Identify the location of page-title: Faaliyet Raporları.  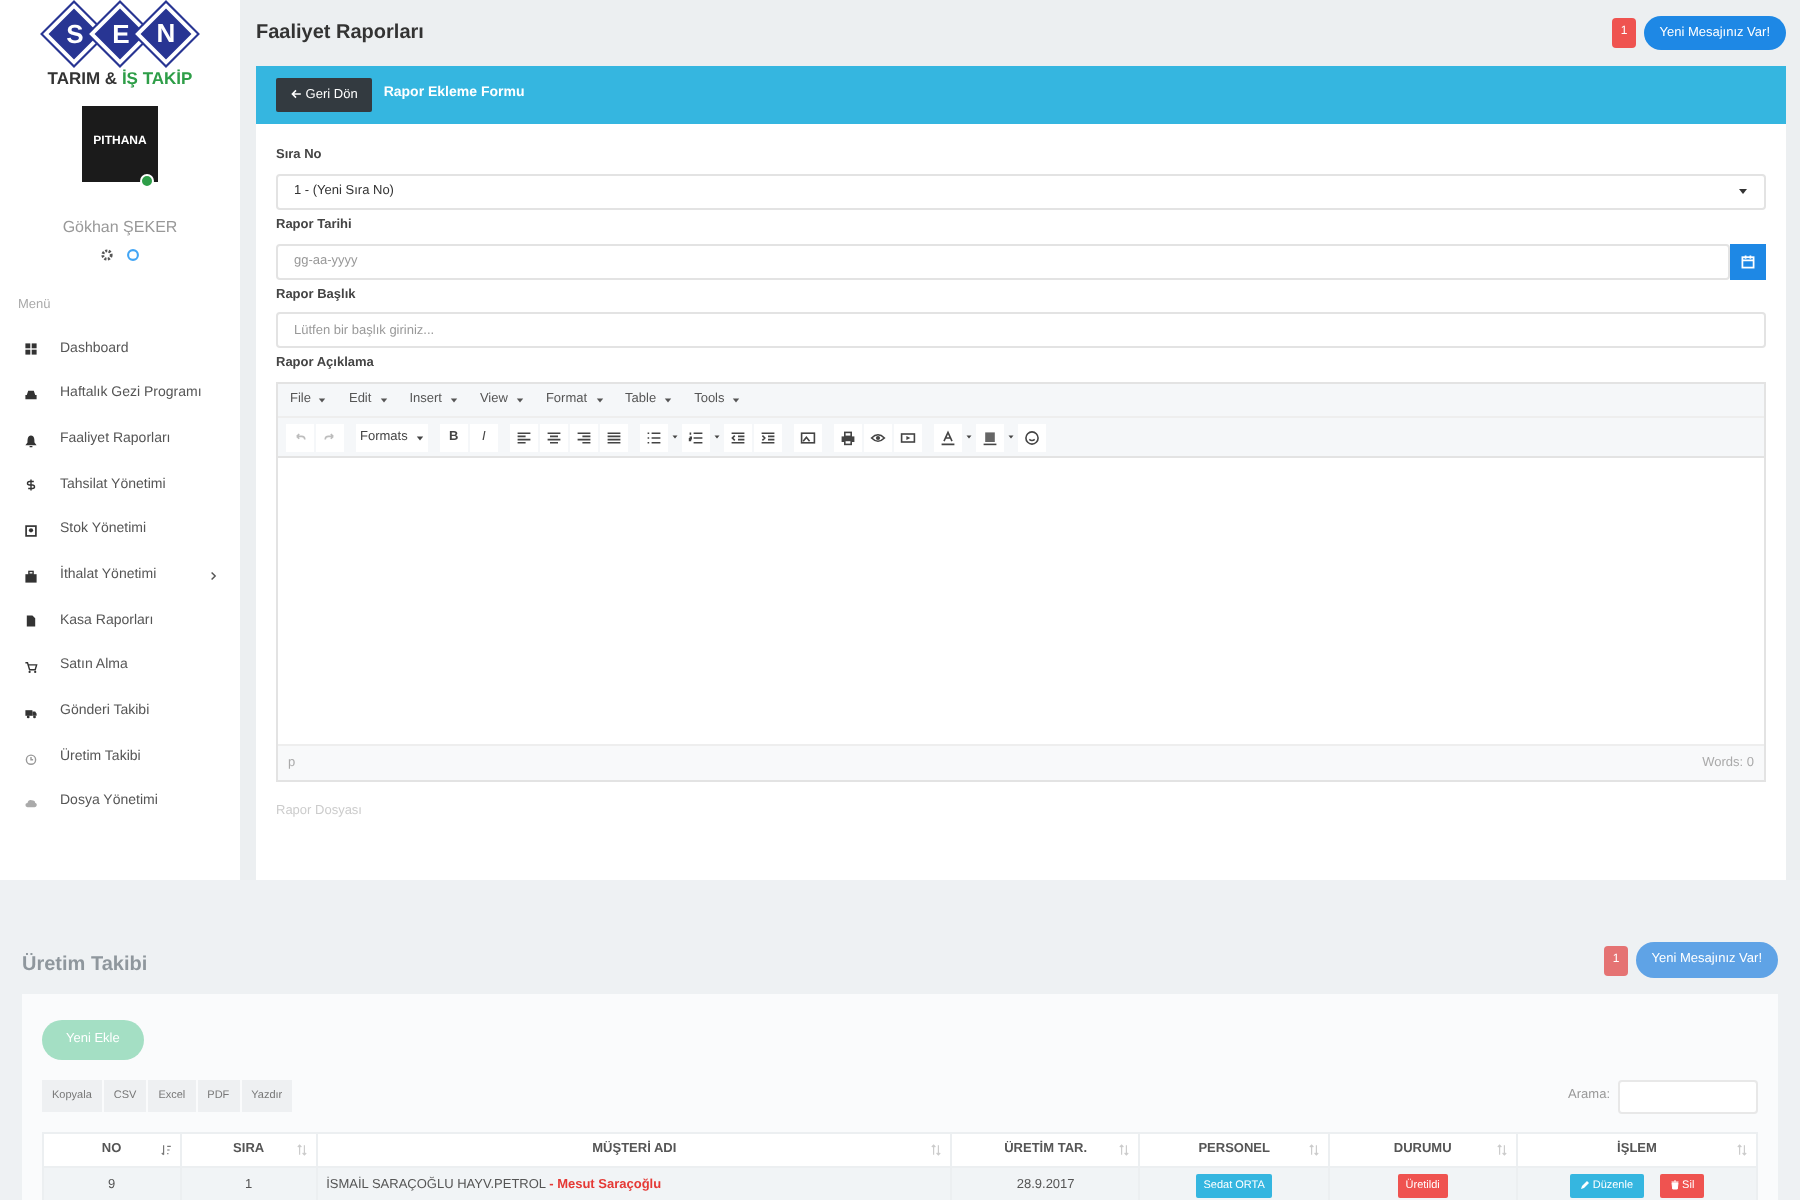
(340, 33).